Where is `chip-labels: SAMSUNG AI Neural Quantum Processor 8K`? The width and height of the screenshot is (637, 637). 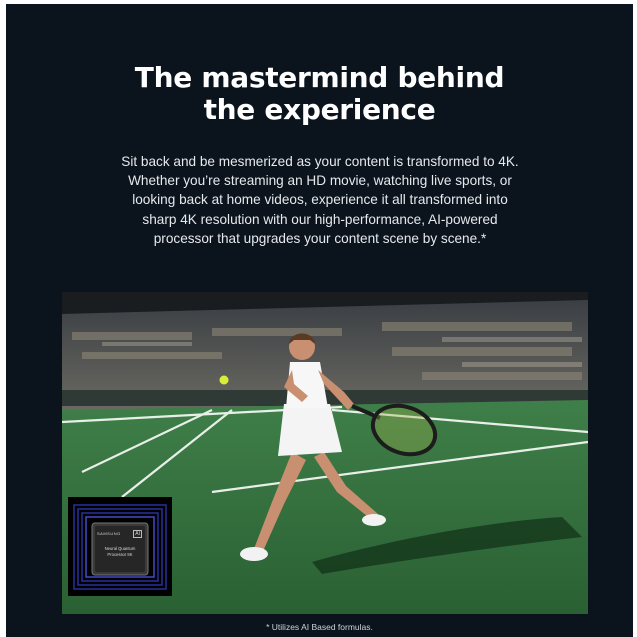
chip-labels: SAMSUNG AI Neural Quantum Processor 8K is located at coordinates (120, 549).